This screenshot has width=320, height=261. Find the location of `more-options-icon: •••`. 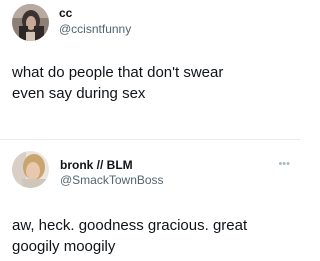

more-options-icon: ••• is located at coordinates (284, 164).